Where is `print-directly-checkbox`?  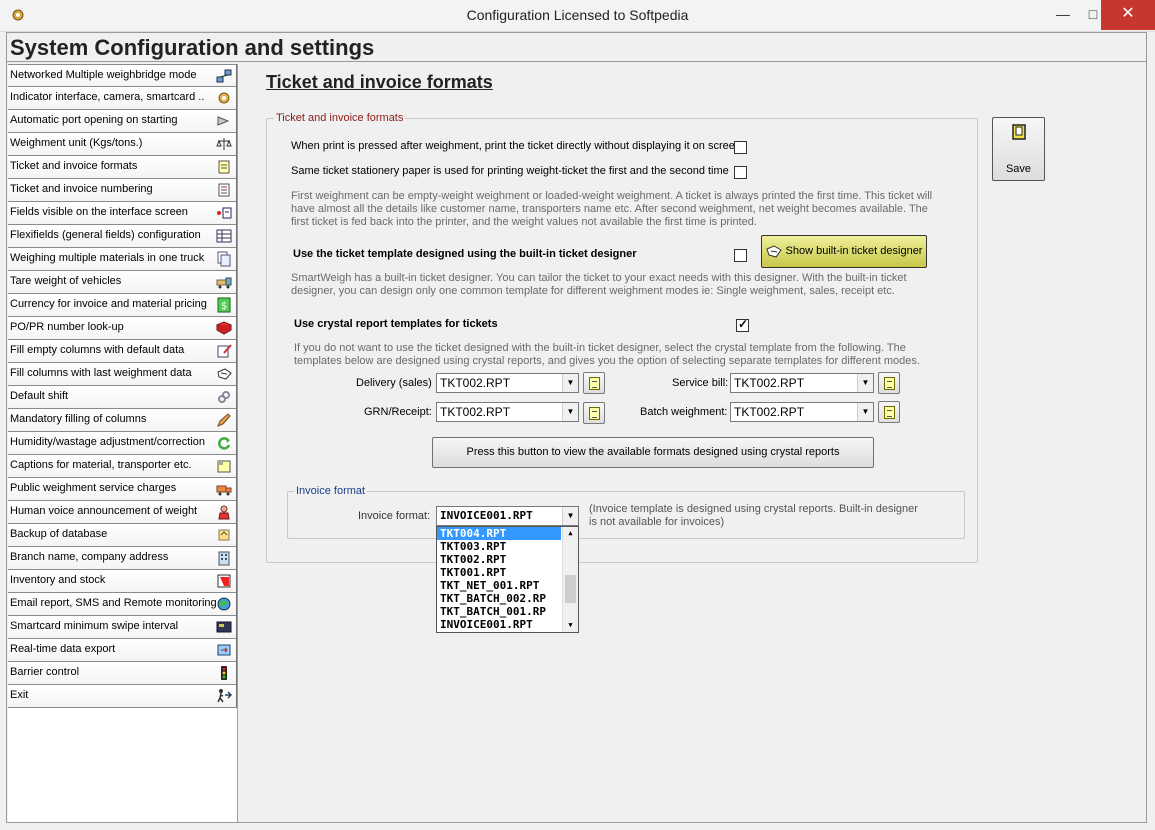
print-directly-checkbox is located at coordinates (740, 147).